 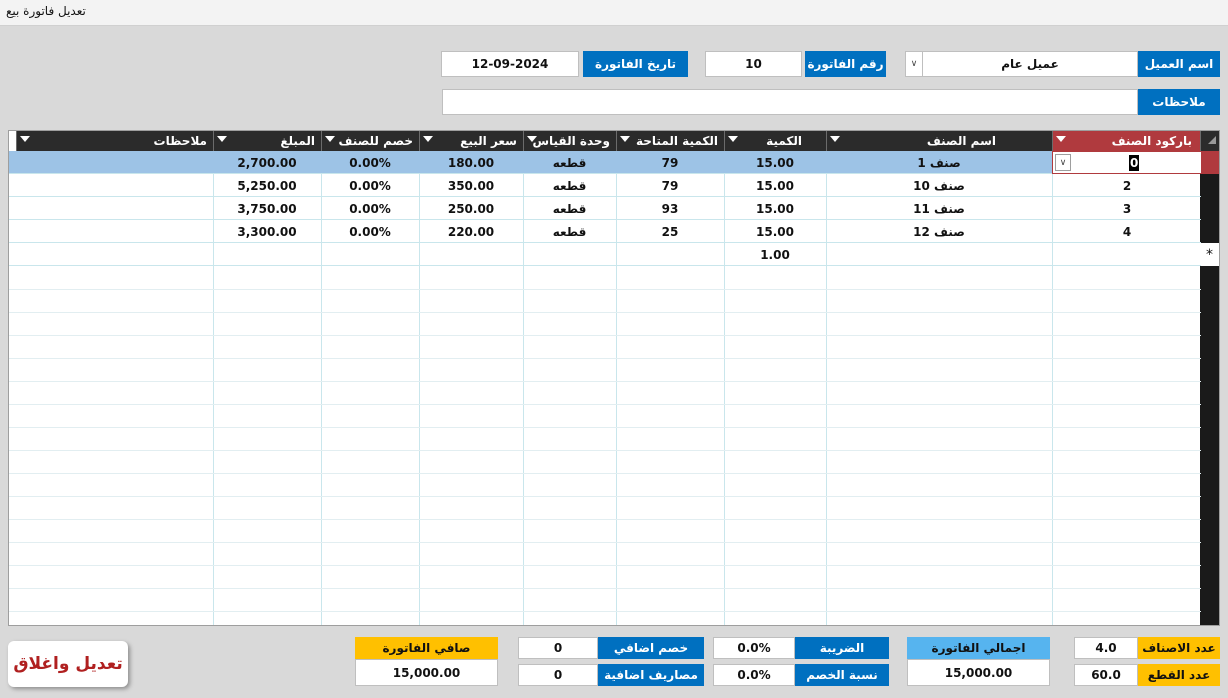 I want to click on column-header-available-qty: الكمية المتاحة, so click(x=670, y=141).